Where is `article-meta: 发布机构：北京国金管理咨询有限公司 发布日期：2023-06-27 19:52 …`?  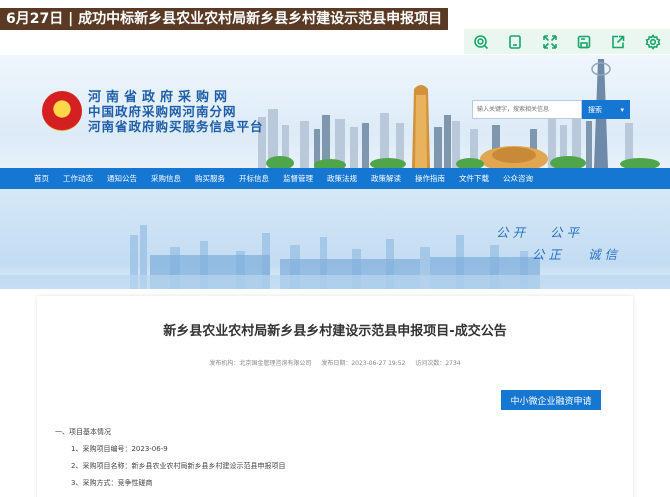 article-meta: 发布机构：北京国金管理咨询有限公司 发布日期：2023-06-27 19:52 … is located at coordinates (335, 362).